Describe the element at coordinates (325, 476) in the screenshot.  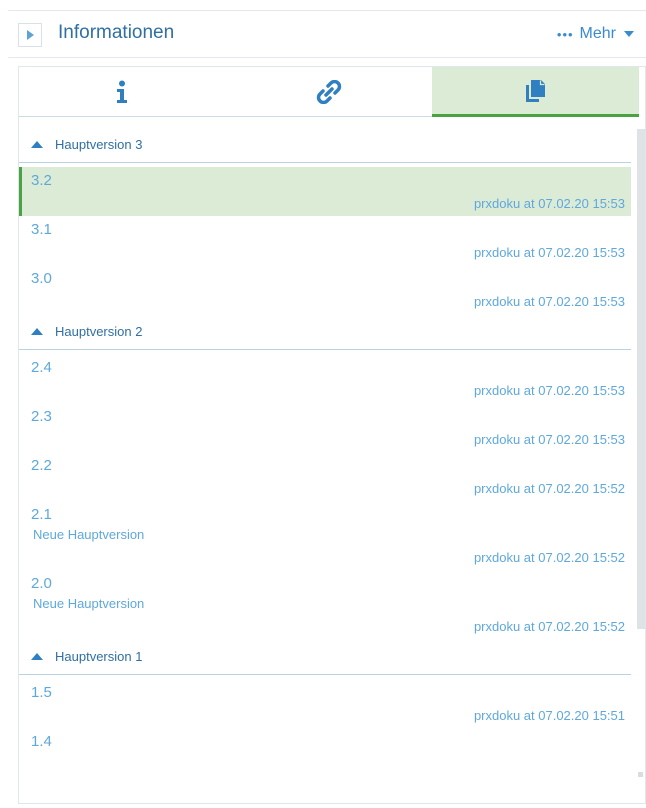
I see `version-item: 2.2 prxdoku at 07.02.20 15:52` at that location.